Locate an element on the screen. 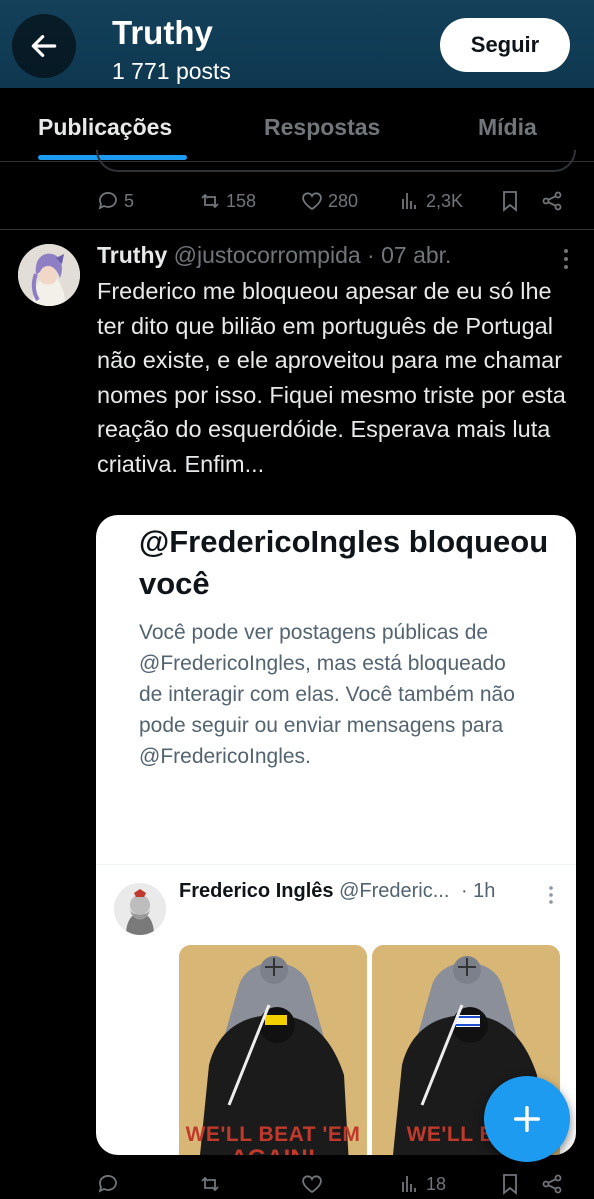 The height and width of the screenshot is (1199, 594). post-actions: 18 is located at coordinates (331, 1182).